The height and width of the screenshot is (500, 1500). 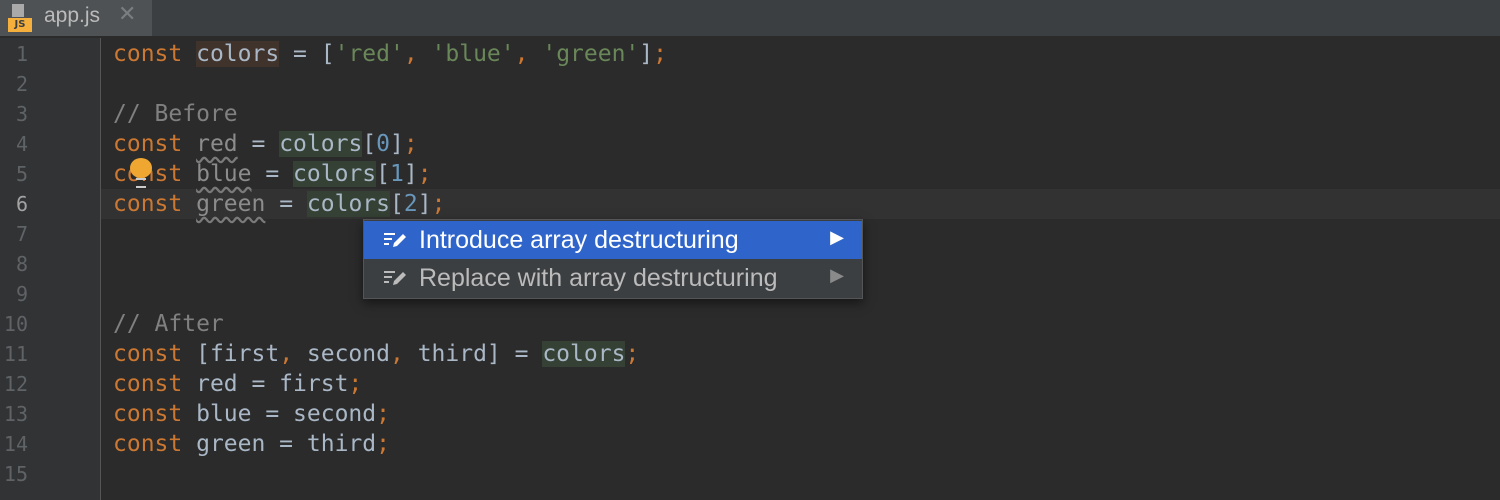 I want to click on line-number: 3, so click(x=21, y=114).